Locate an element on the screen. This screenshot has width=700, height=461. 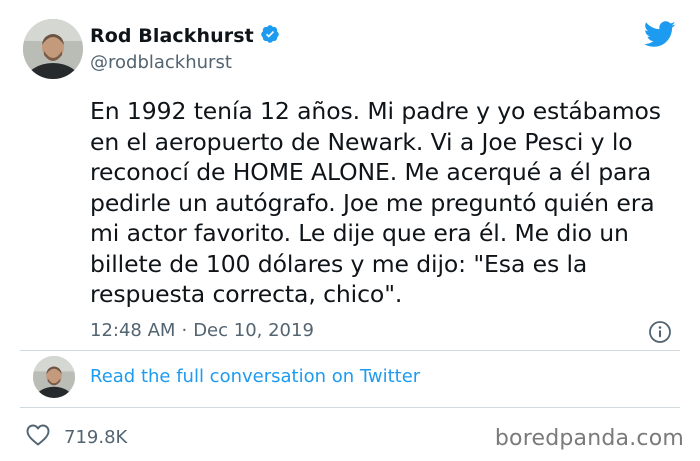
likes-count: 719.8K is located at coordinates (96, 437).